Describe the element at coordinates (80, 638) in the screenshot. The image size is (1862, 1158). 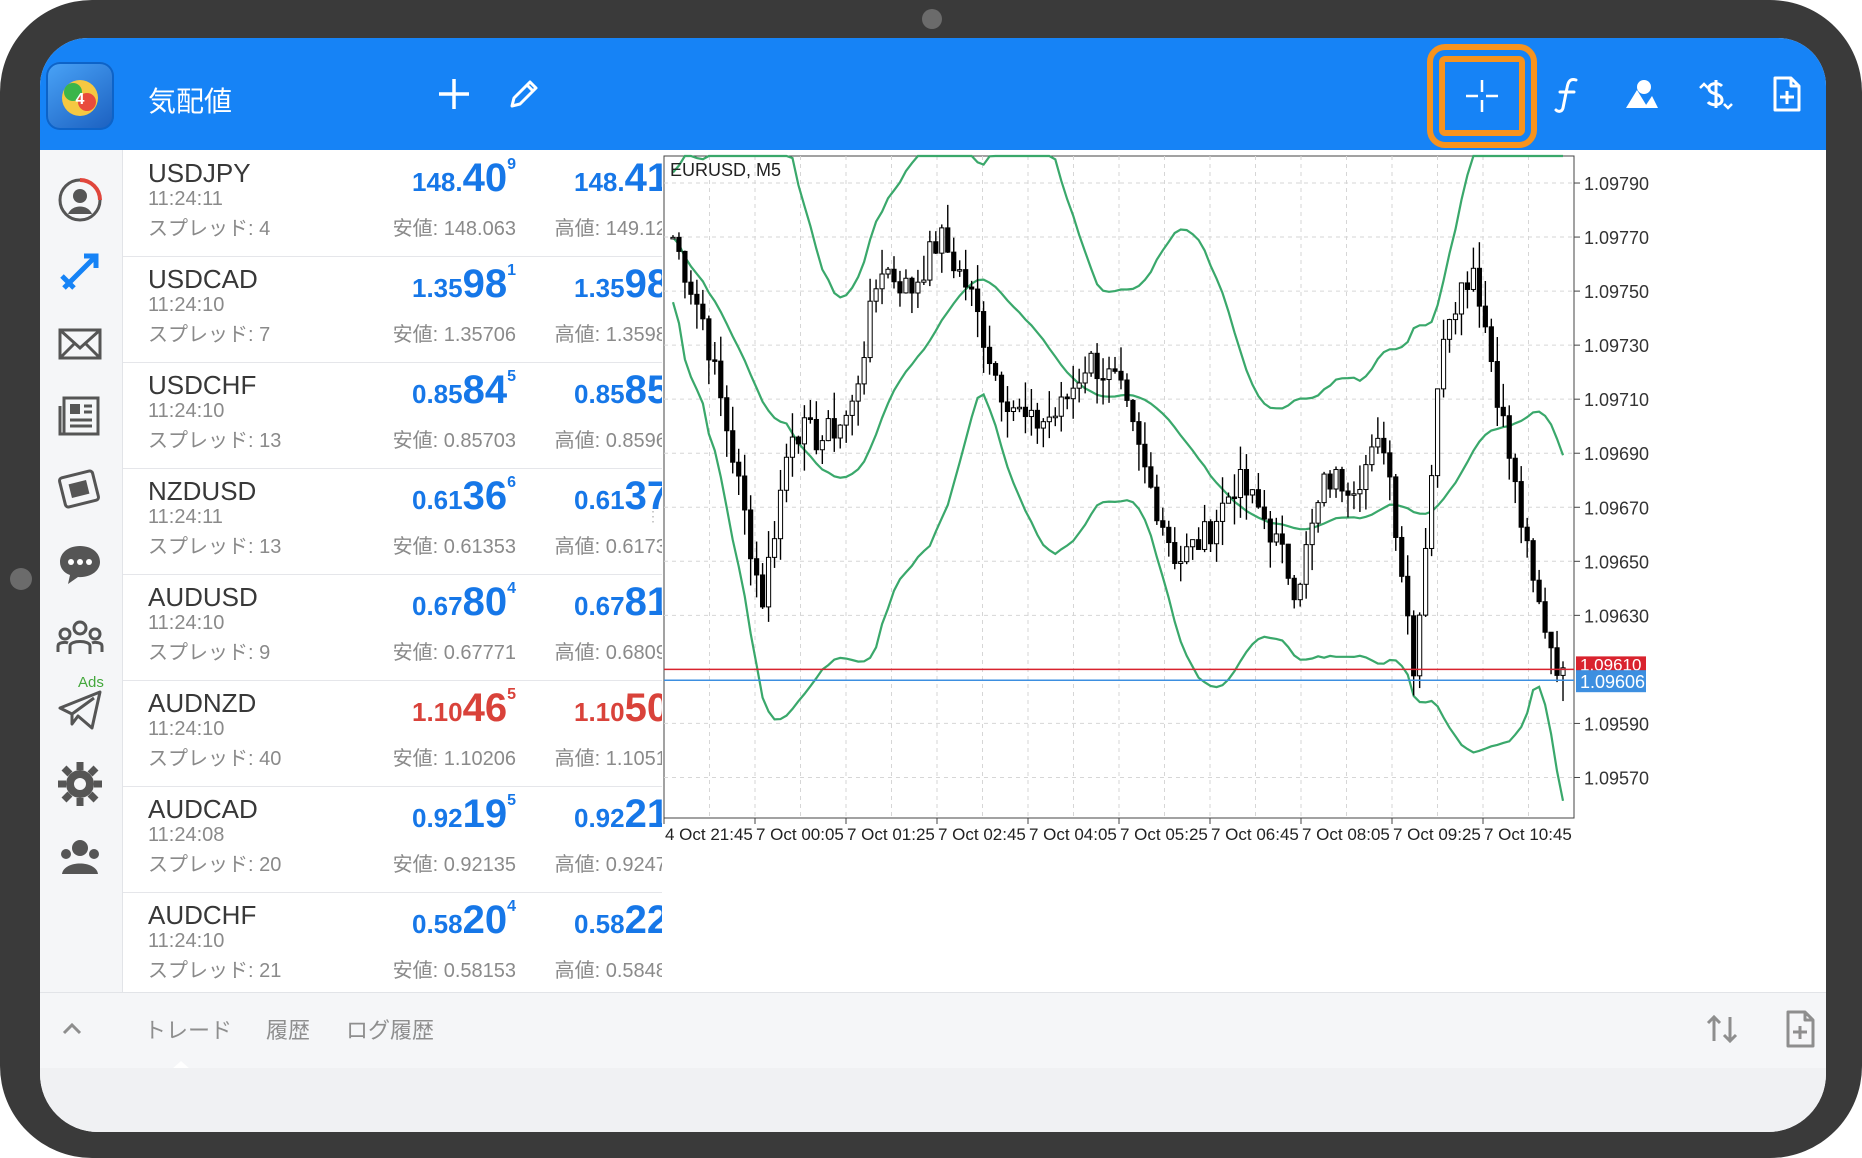
I see `nav-community` at that location.